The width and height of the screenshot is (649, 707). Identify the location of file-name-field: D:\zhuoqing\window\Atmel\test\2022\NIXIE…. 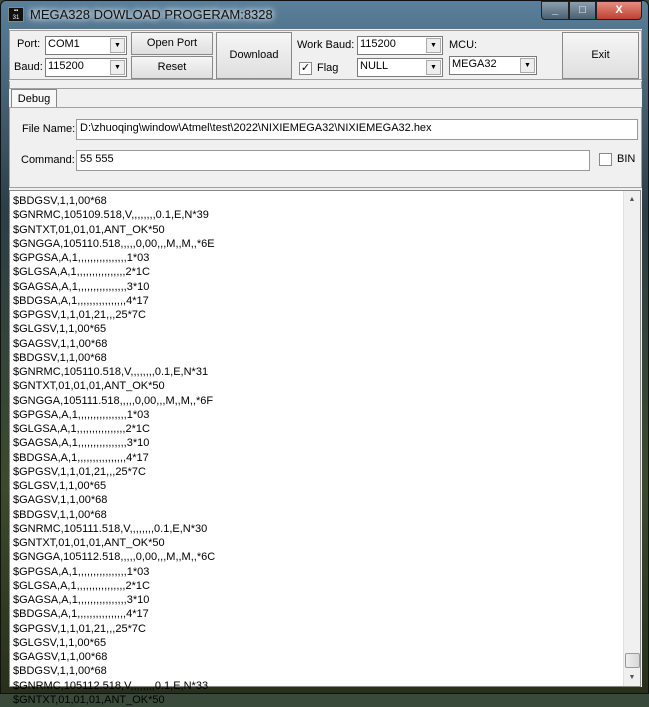
(357, 129).